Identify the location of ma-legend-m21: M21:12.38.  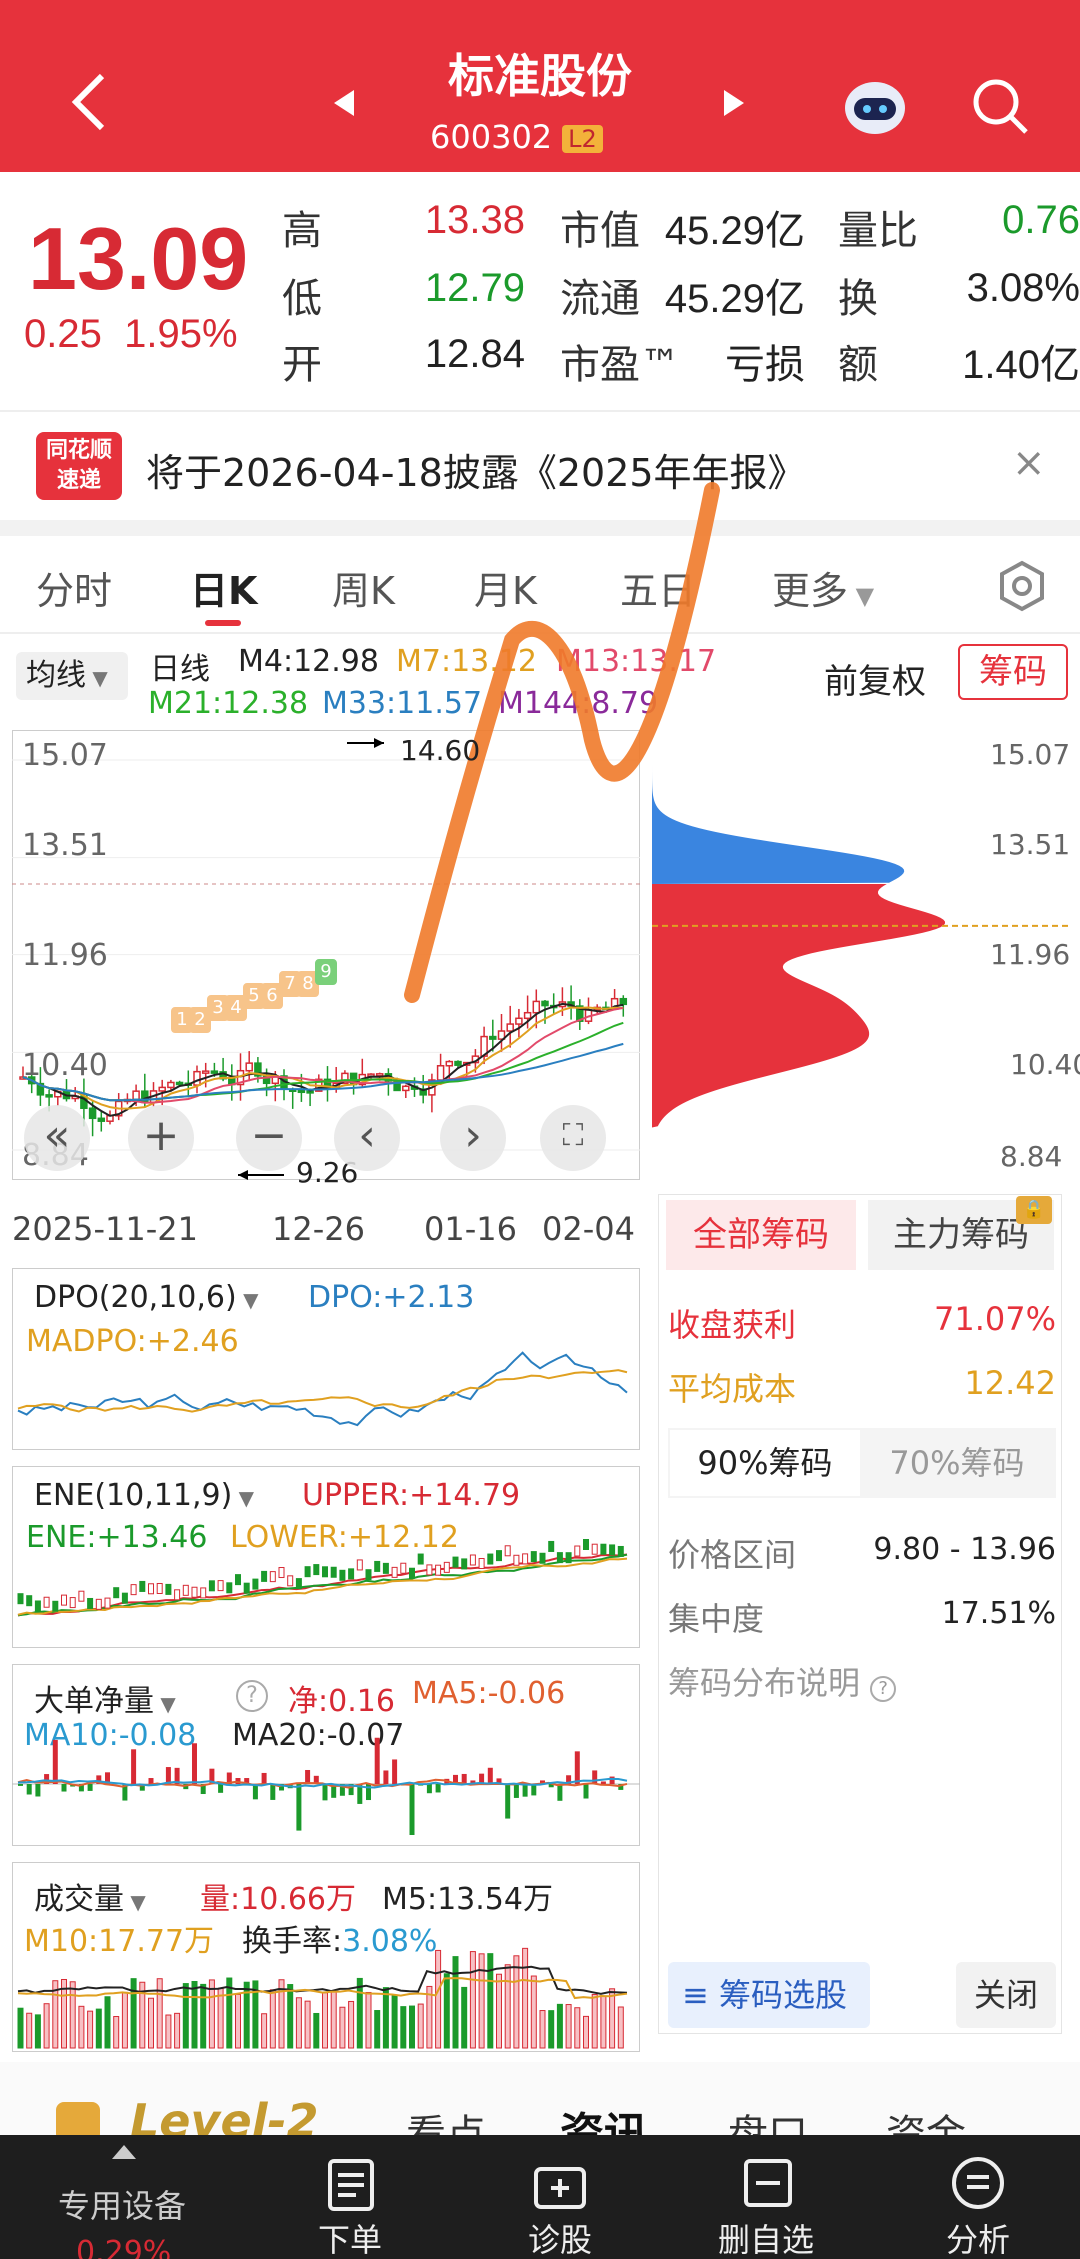
(228, 703).